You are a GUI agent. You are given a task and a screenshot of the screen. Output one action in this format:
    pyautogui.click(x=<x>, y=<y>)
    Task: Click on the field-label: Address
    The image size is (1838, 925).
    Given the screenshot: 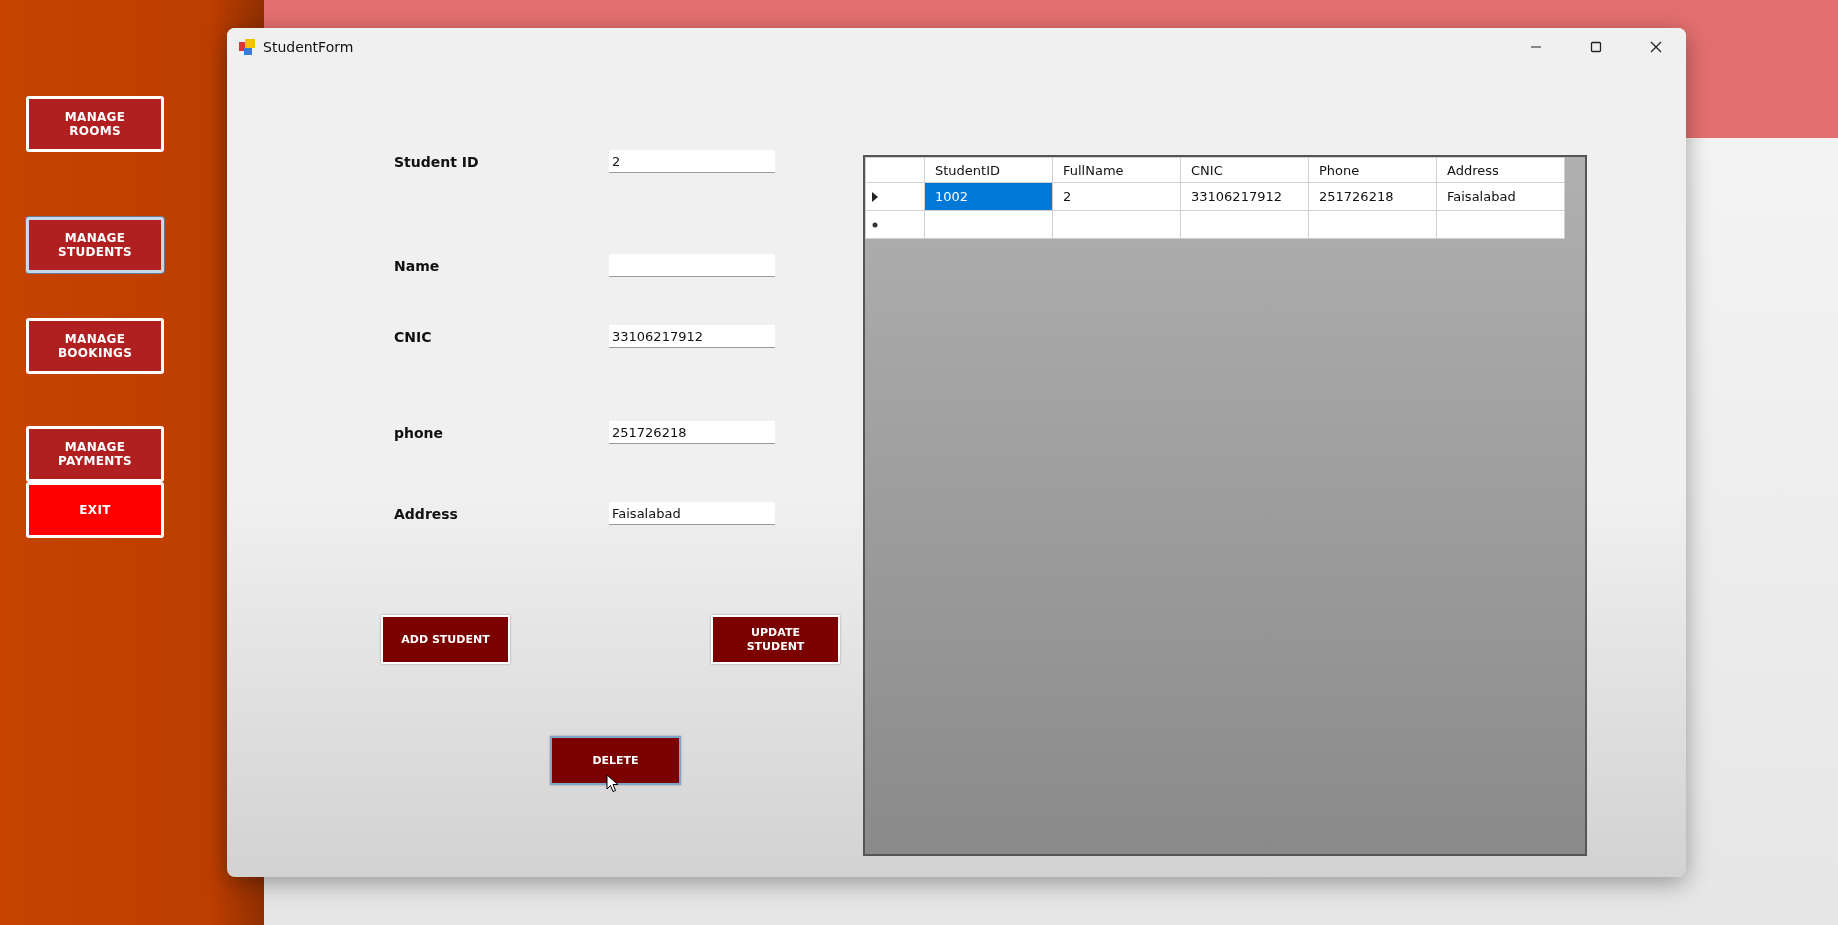 What is the action you would take?
    pyautogui.click(x=426, y=513)
    